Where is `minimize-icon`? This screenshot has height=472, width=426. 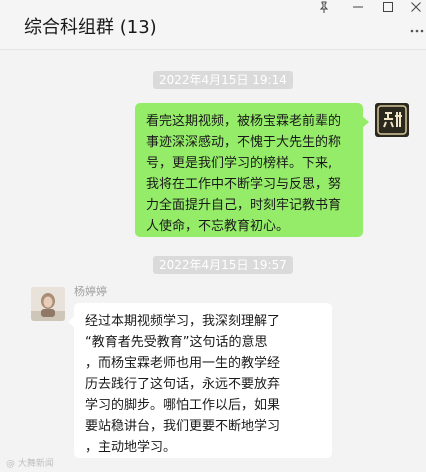 minimize-icon is located at coordinates (358, 7).